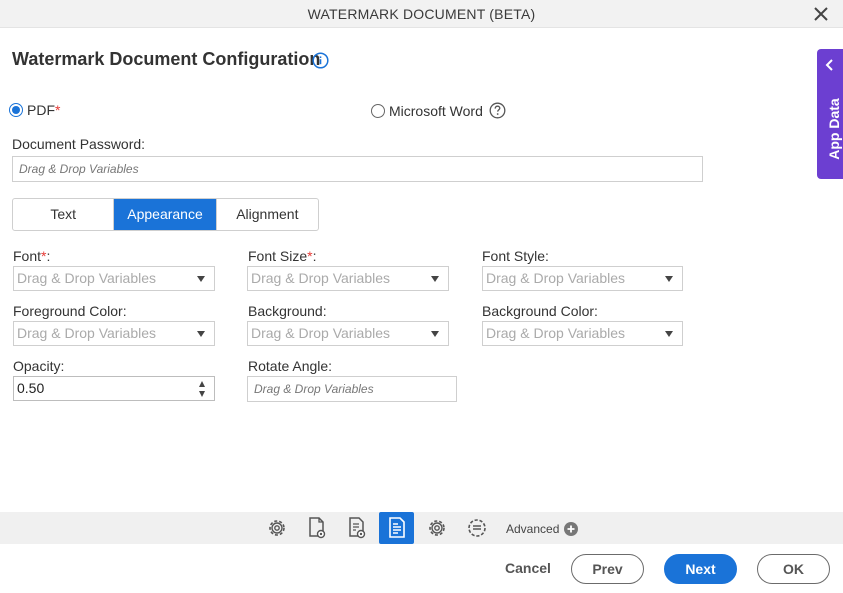  I want to click on rotate-angle-label: Rotate Angle:, so click(290, 366).